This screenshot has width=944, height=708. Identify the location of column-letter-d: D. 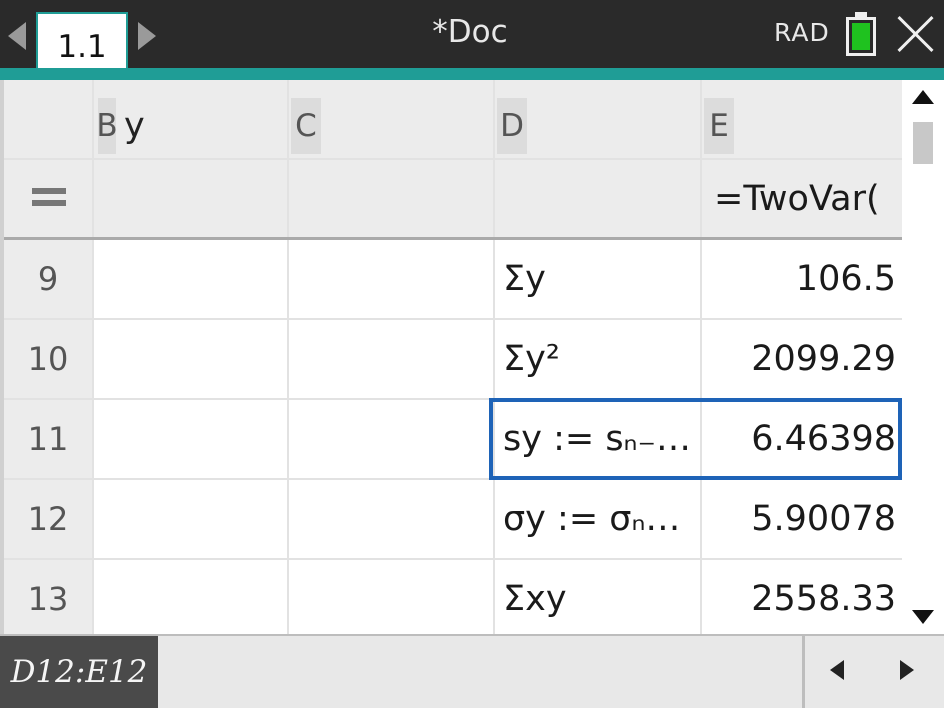
(512, 126).